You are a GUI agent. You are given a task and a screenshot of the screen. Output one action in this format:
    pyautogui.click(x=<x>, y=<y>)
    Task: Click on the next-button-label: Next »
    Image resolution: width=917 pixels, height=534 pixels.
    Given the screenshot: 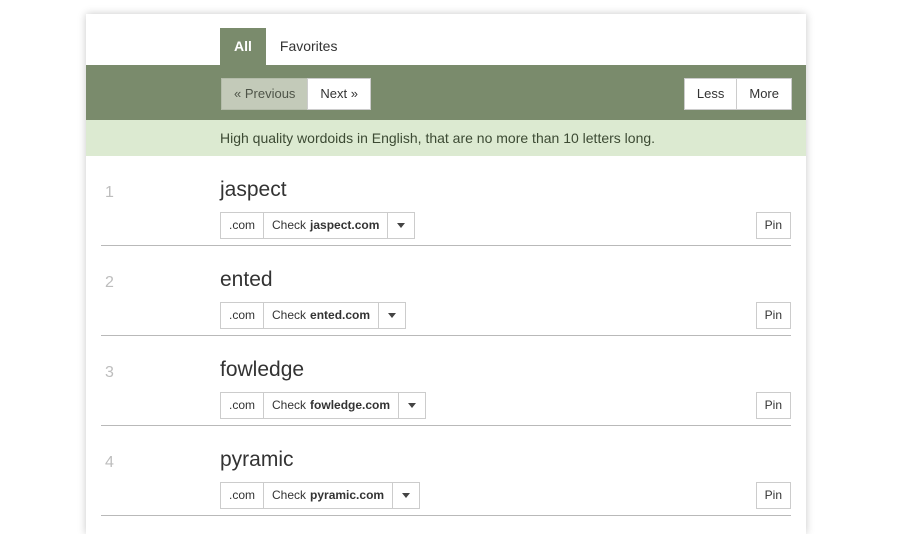 What is the action you would take?
    pyautogui.click(x=339, y=93)
    